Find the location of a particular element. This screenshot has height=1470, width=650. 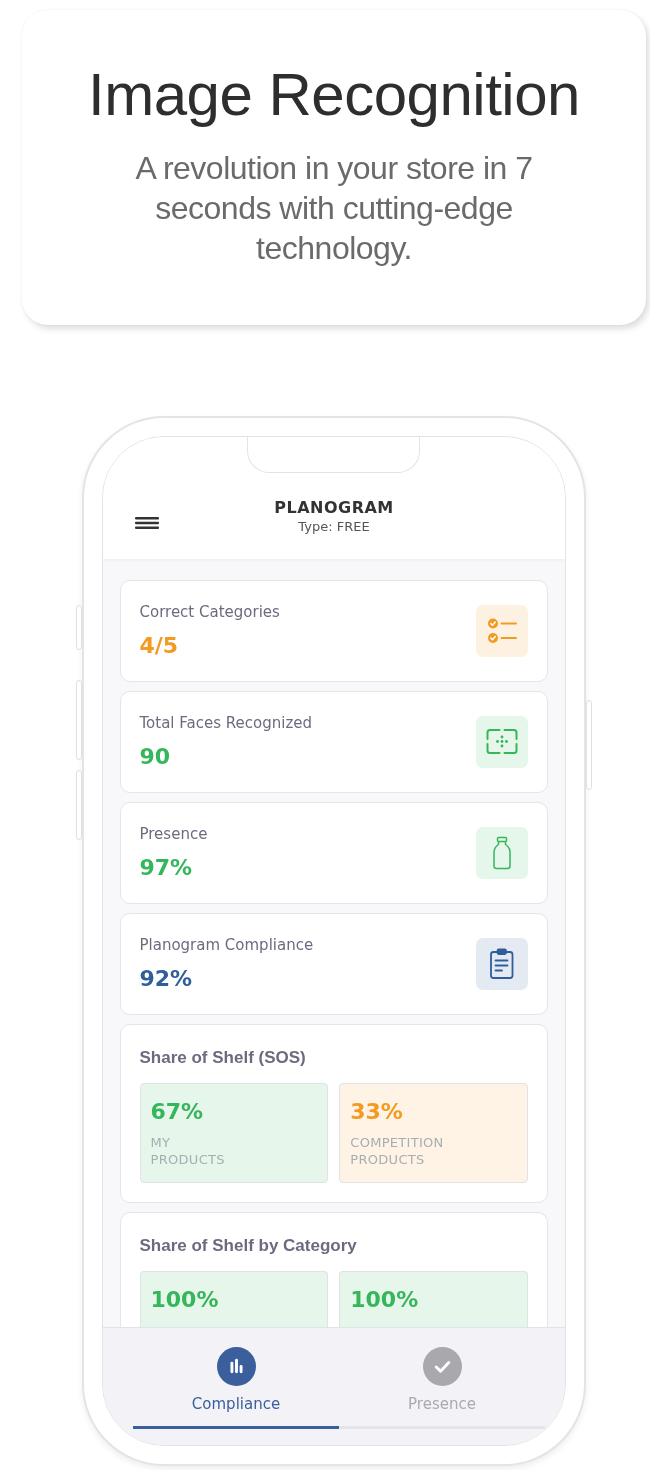

metric-label: Correct Categories is located at coordinates (209, 612).